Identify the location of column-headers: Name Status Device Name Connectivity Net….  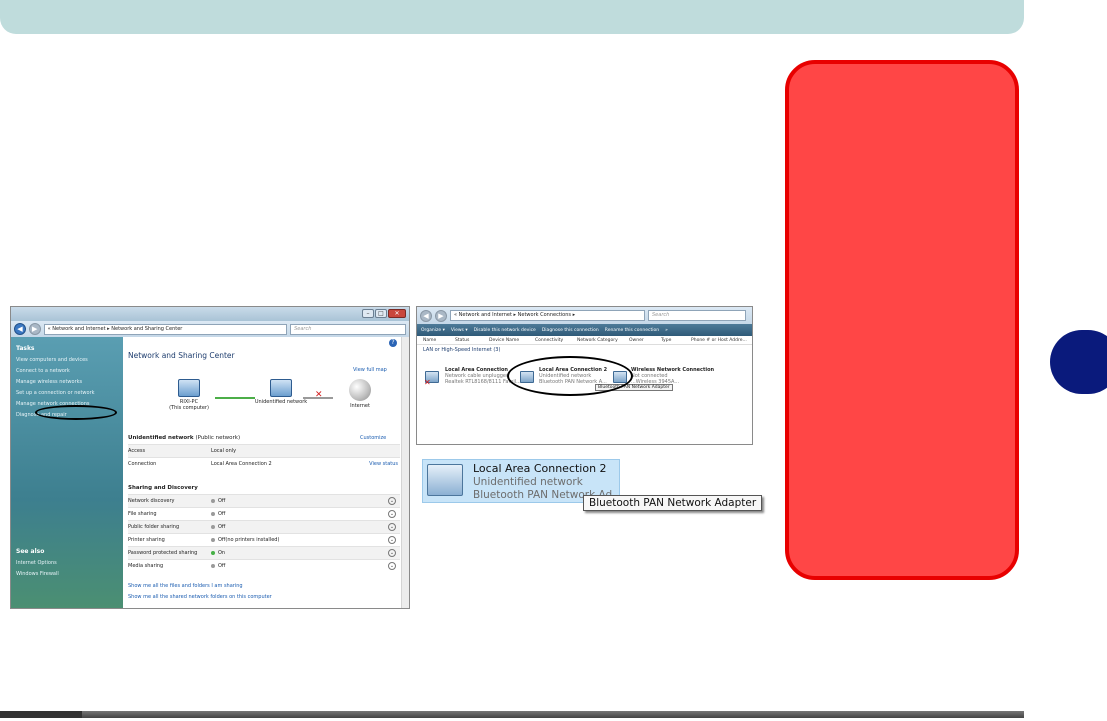
(584, 340).